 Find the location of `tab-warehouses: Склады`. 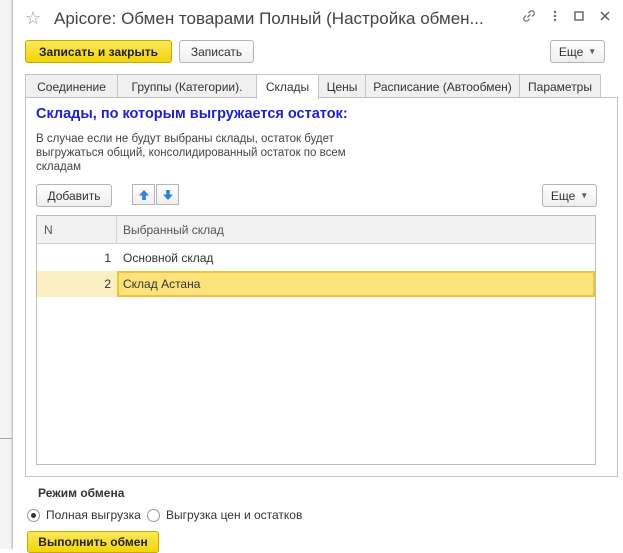

tab-warehouses: Склады is located at coordinates (287, 86).